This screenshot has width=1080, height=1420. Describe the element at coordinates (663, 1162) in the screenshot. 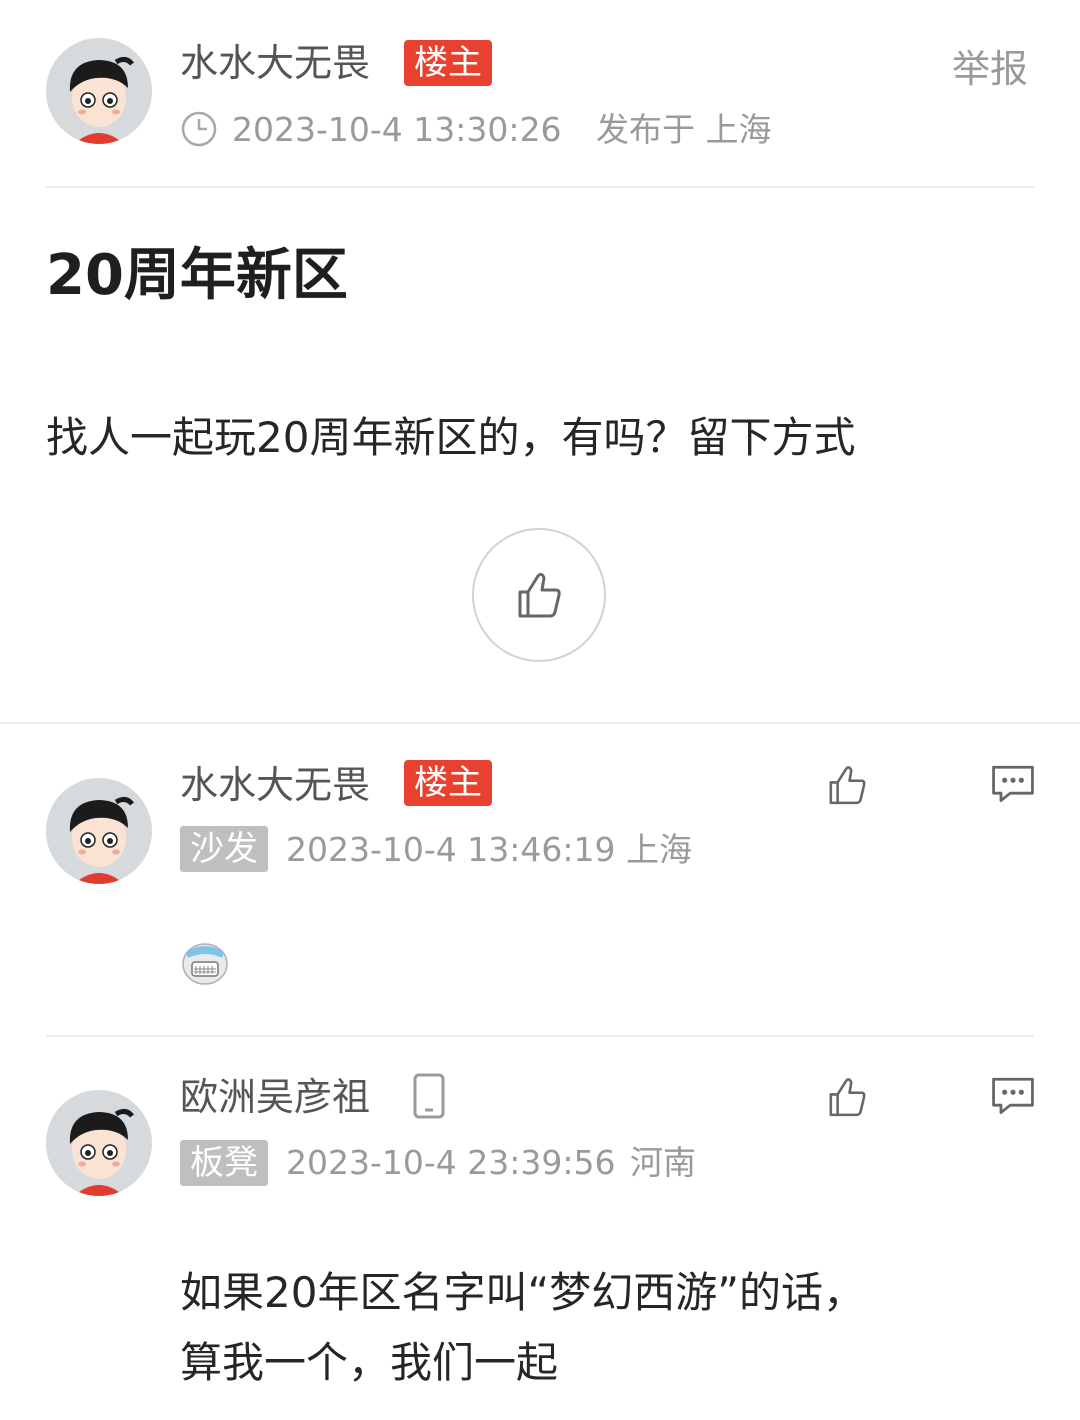

I see `reply-location: 河南` at that location.